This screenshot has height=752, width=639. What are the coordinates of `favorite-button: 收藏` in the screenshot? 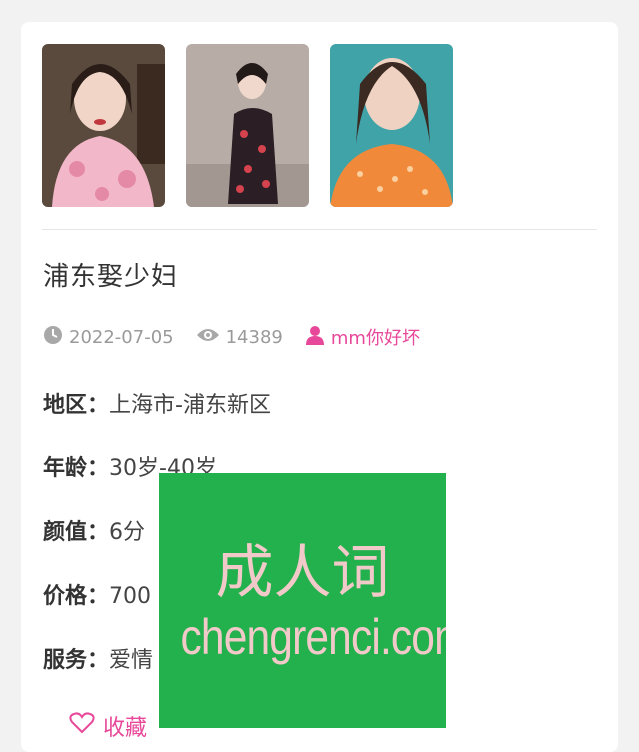 It's located at (108, 726).